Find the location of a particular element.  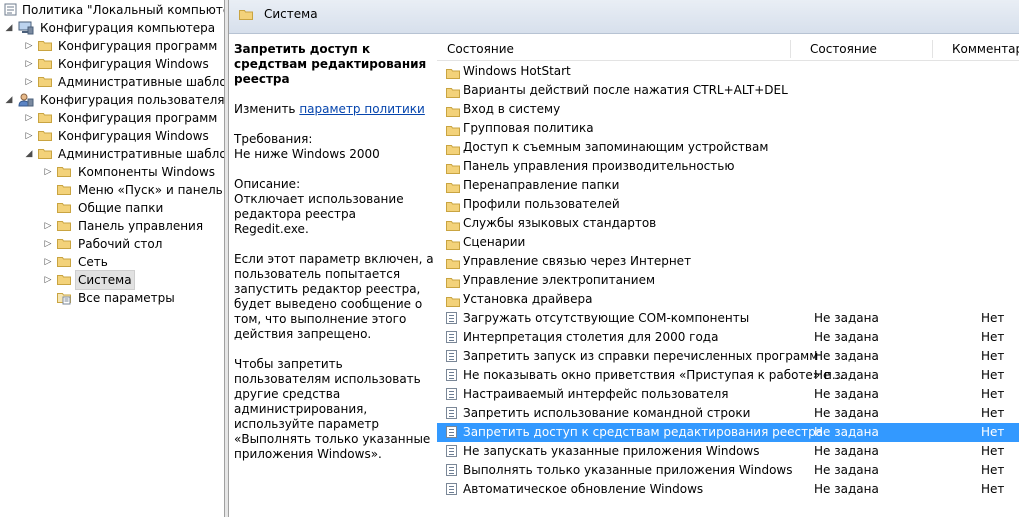

column-header-name: Состояние is located at coordinates (480, 49).